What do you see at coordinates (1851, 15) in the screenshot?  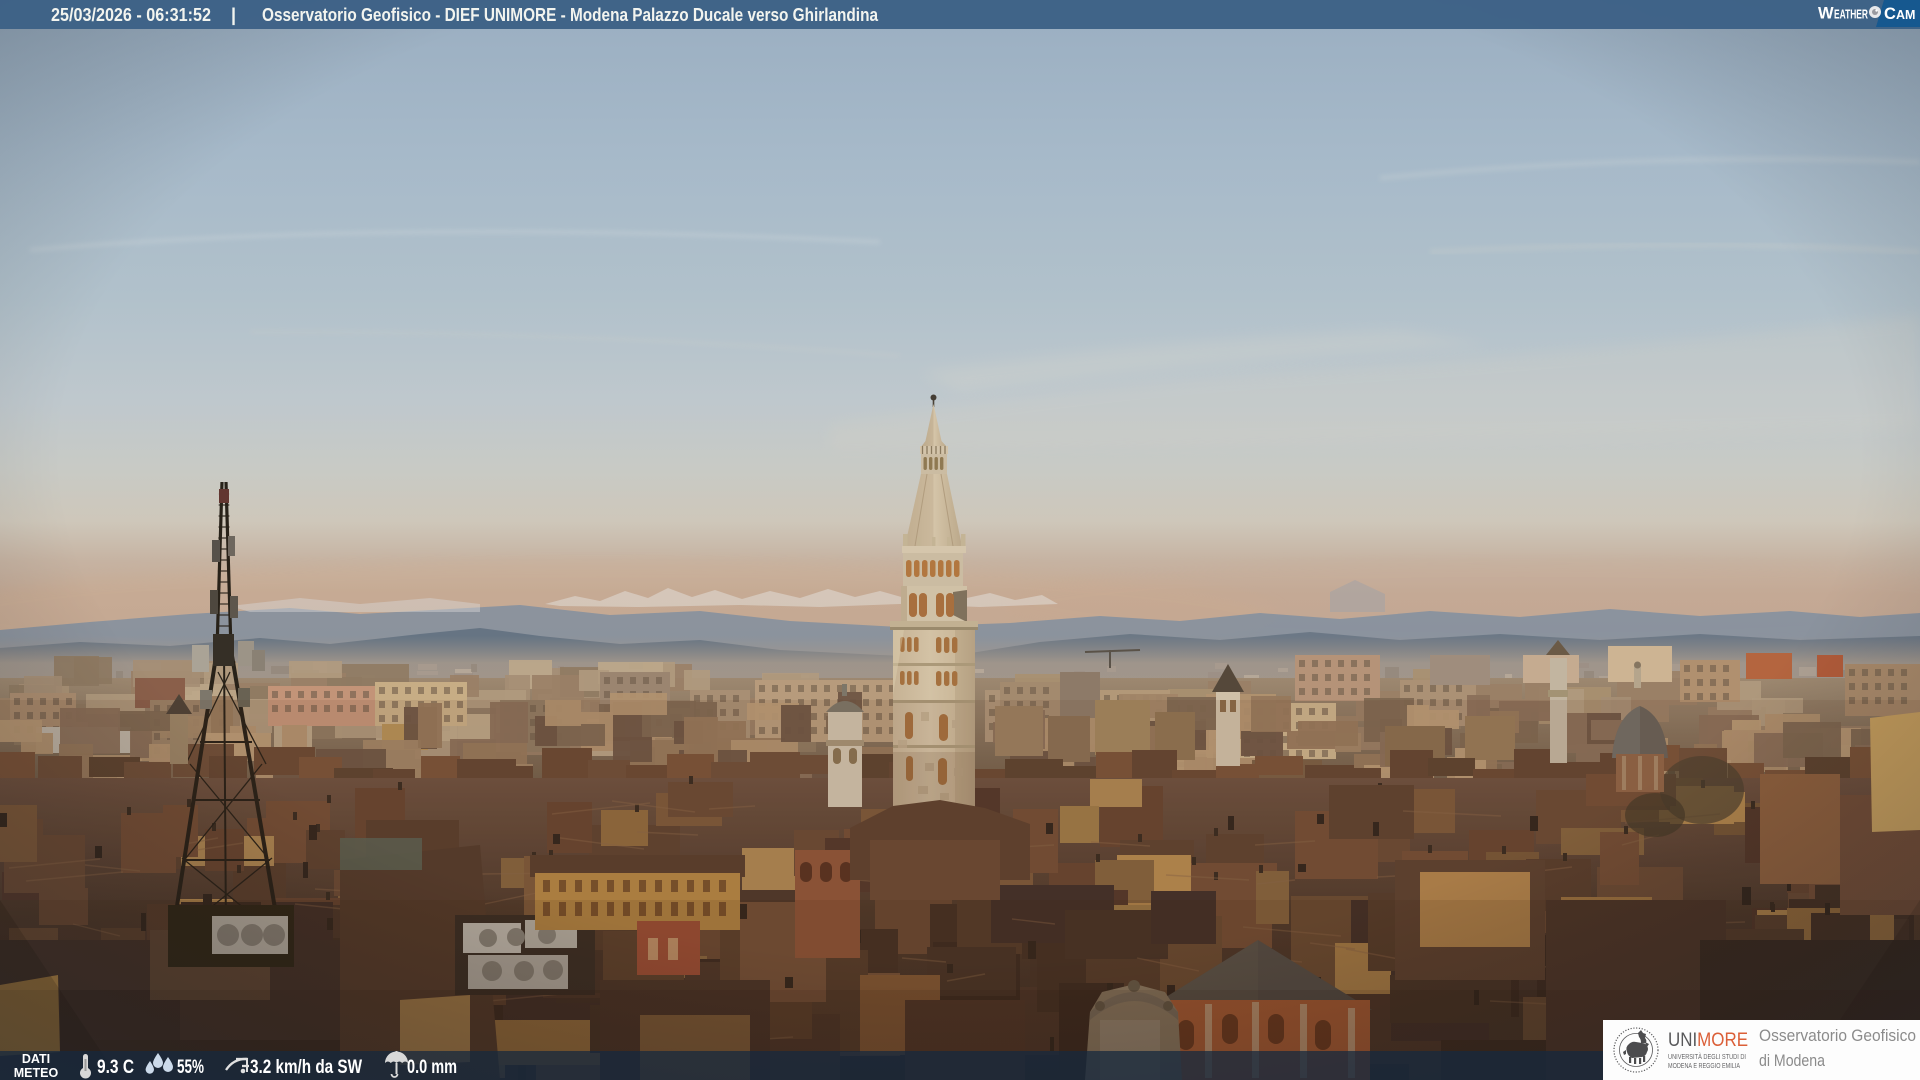 I see `svg-text: EATHER` at bounding box center [1851, 15].